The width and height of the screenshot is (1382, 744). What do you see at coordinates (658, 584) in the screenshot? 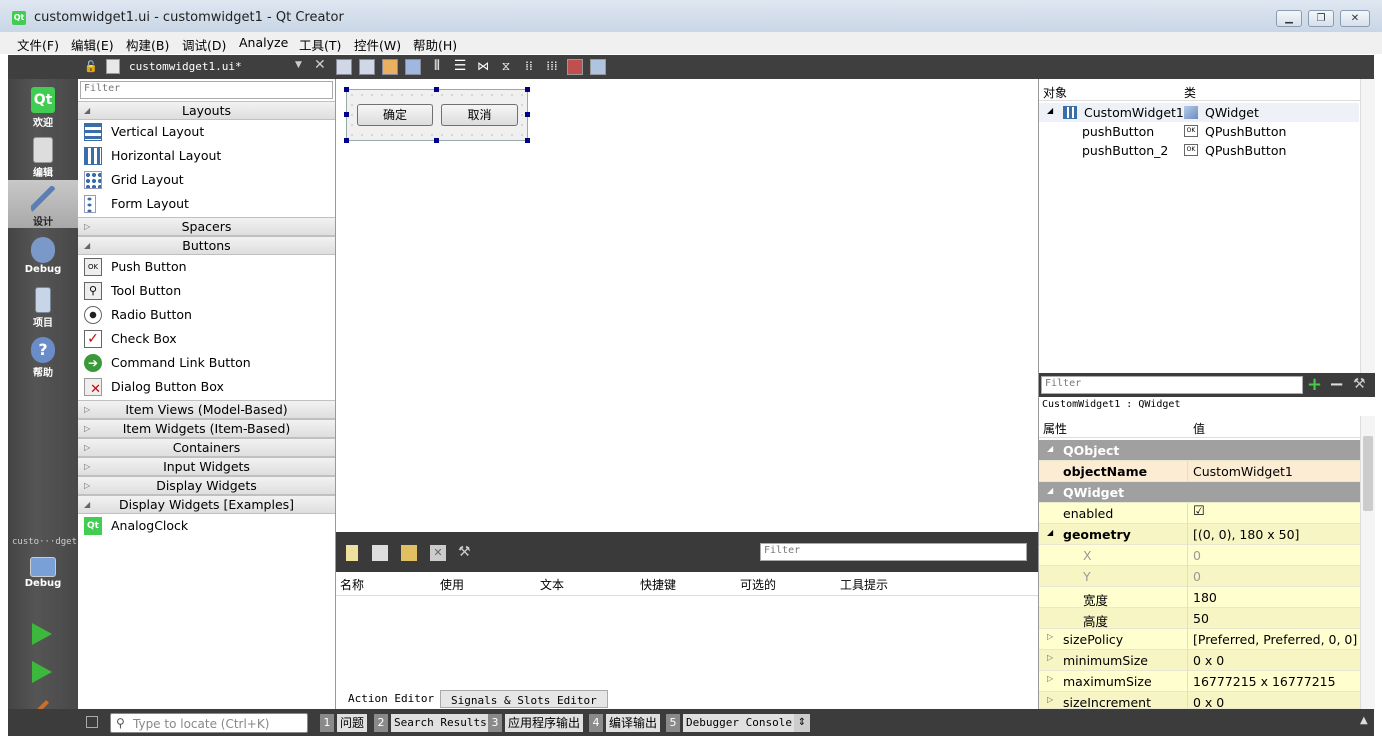
I see `col-shortcut: 快捷键` at bounding box center [658, 584].